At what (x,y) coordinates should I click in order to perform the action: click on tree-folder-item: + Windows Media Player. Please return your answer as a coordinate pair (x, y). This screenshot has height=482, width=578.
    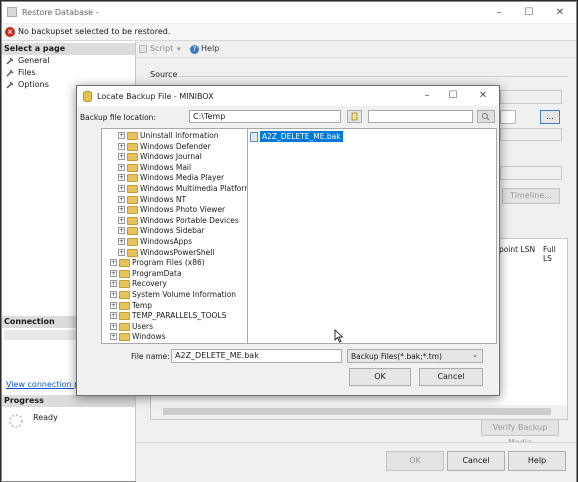
    Looking at the image, I should click on (174, 177).